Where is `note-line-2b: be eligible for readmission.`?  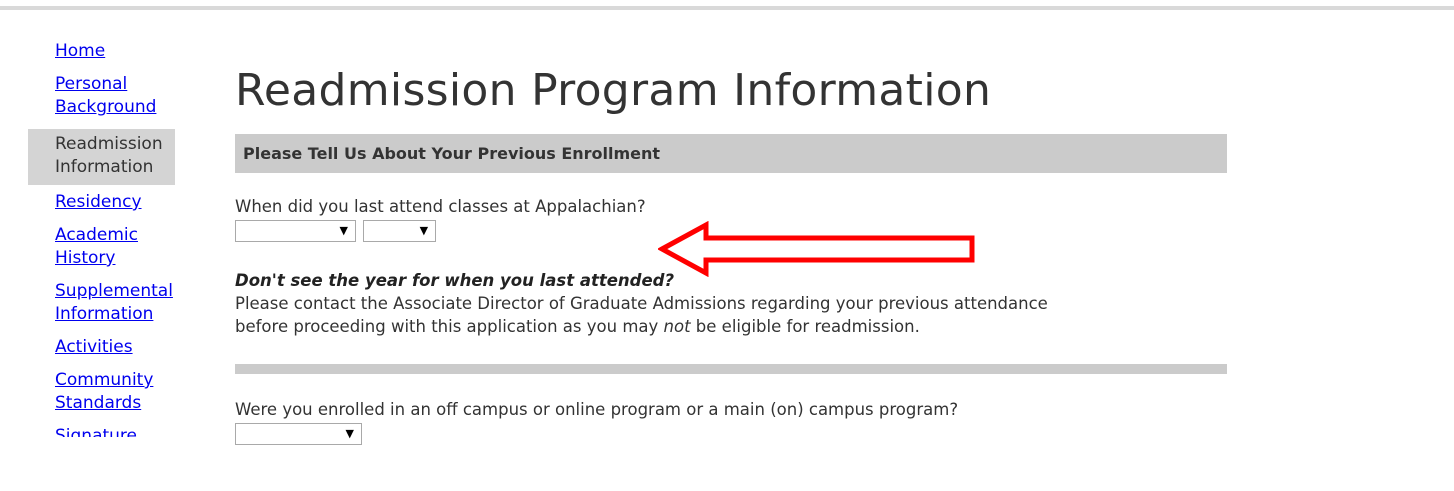 note-line-2b: be eligible for readmission. is located at coordinates (805, 326).